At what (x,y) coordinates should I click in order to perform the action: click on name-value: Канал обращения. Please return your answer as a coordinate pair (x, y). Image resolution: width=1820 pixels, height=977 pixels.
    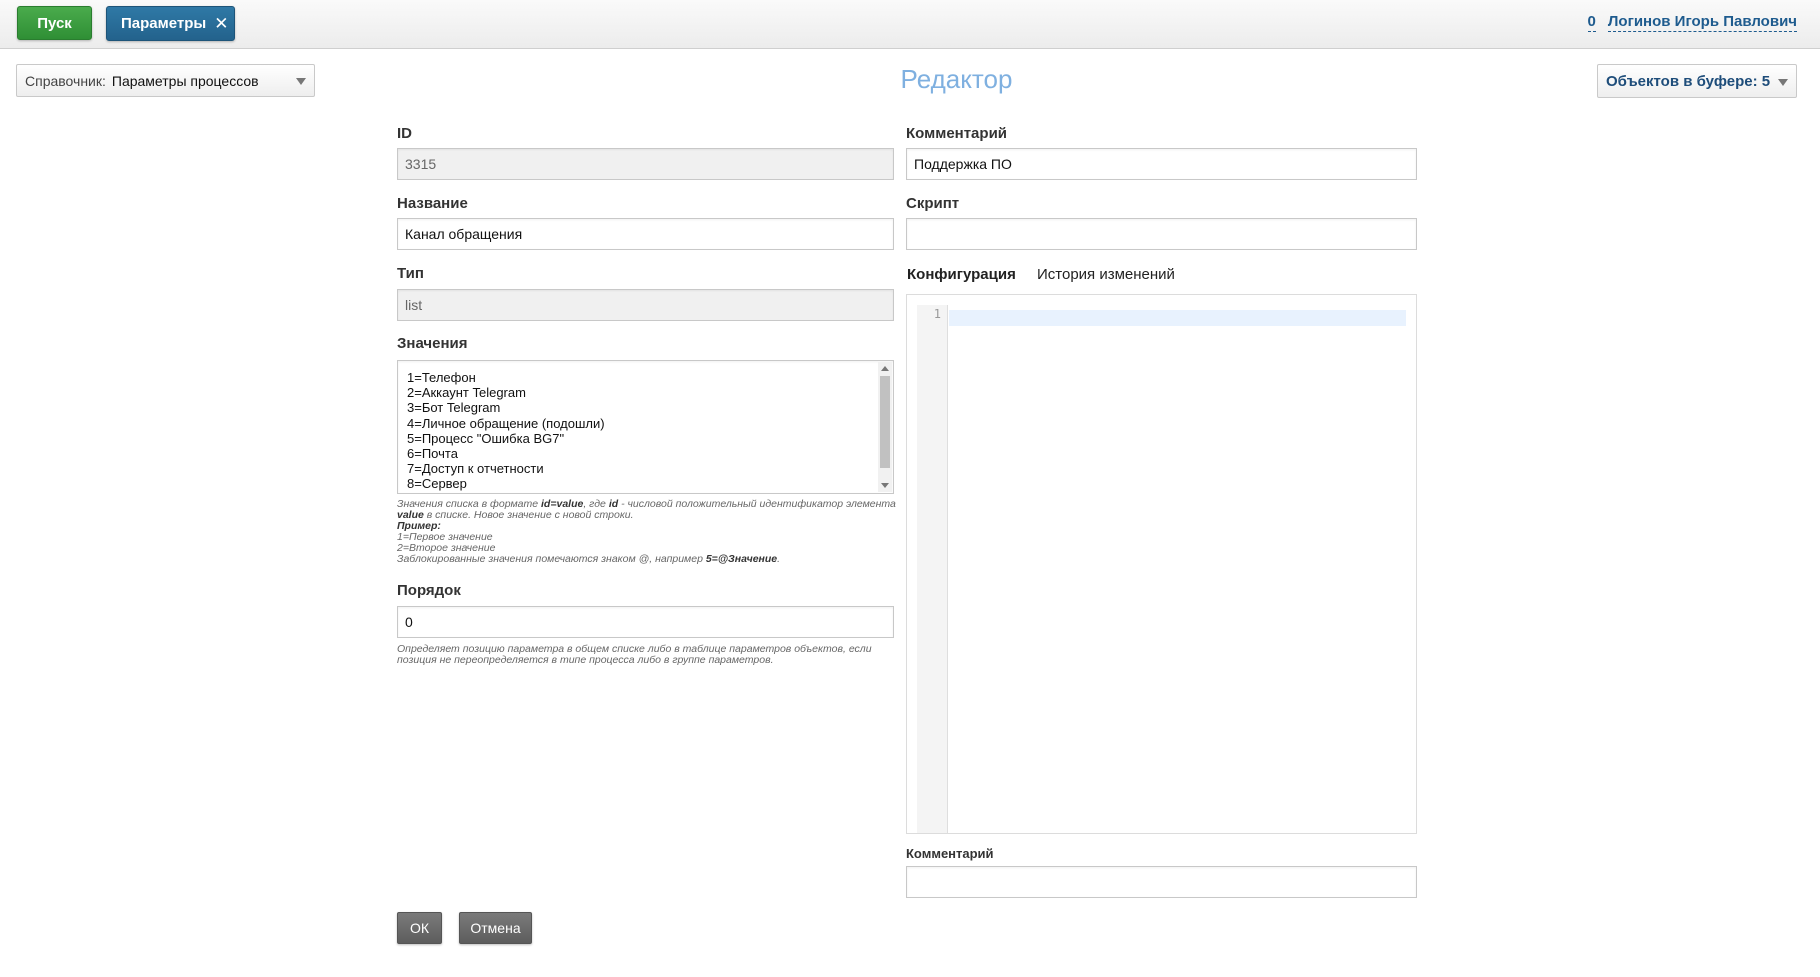
    Looking at the image, I should click on (464, 234).